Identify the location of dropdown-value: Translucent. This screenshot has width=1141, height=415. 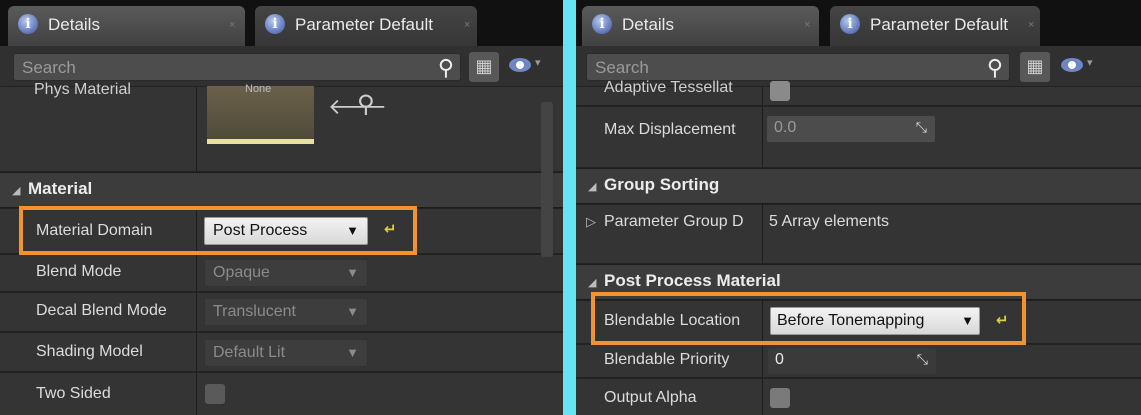
(254, 311).